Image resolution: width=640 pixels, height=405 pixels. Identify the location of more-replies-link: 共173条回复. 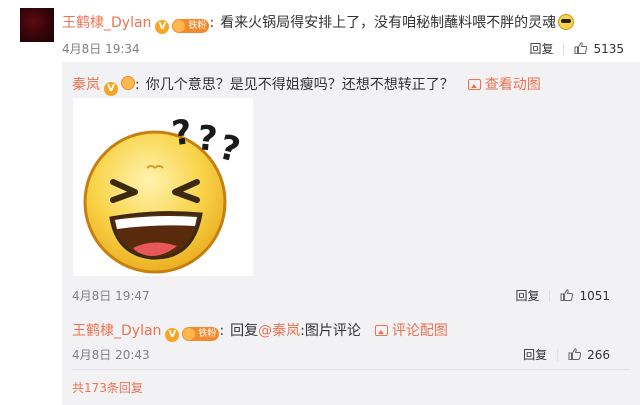
(107, 387).